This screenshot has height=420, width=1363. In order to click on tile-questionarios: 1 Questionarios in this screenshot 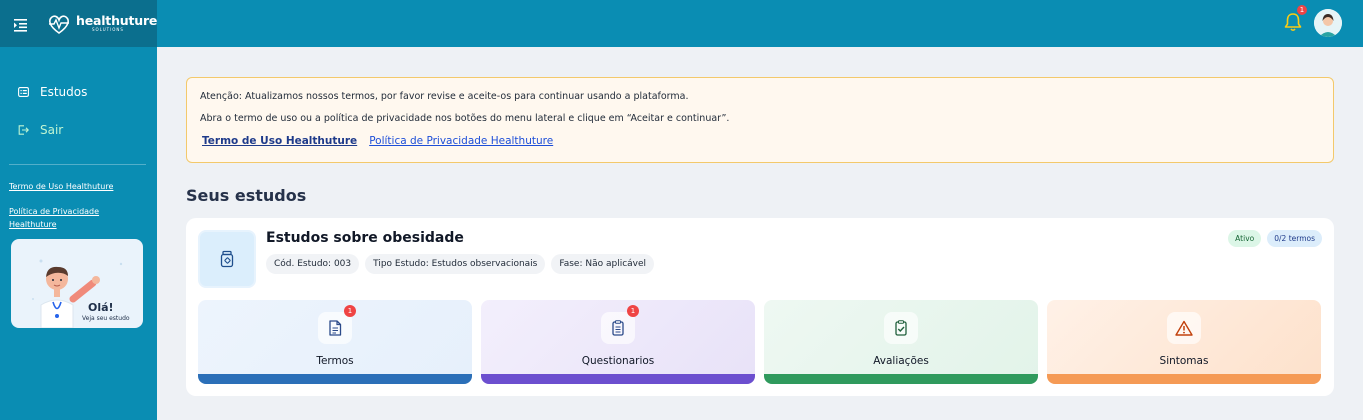, I will do `click(618, 342)`.